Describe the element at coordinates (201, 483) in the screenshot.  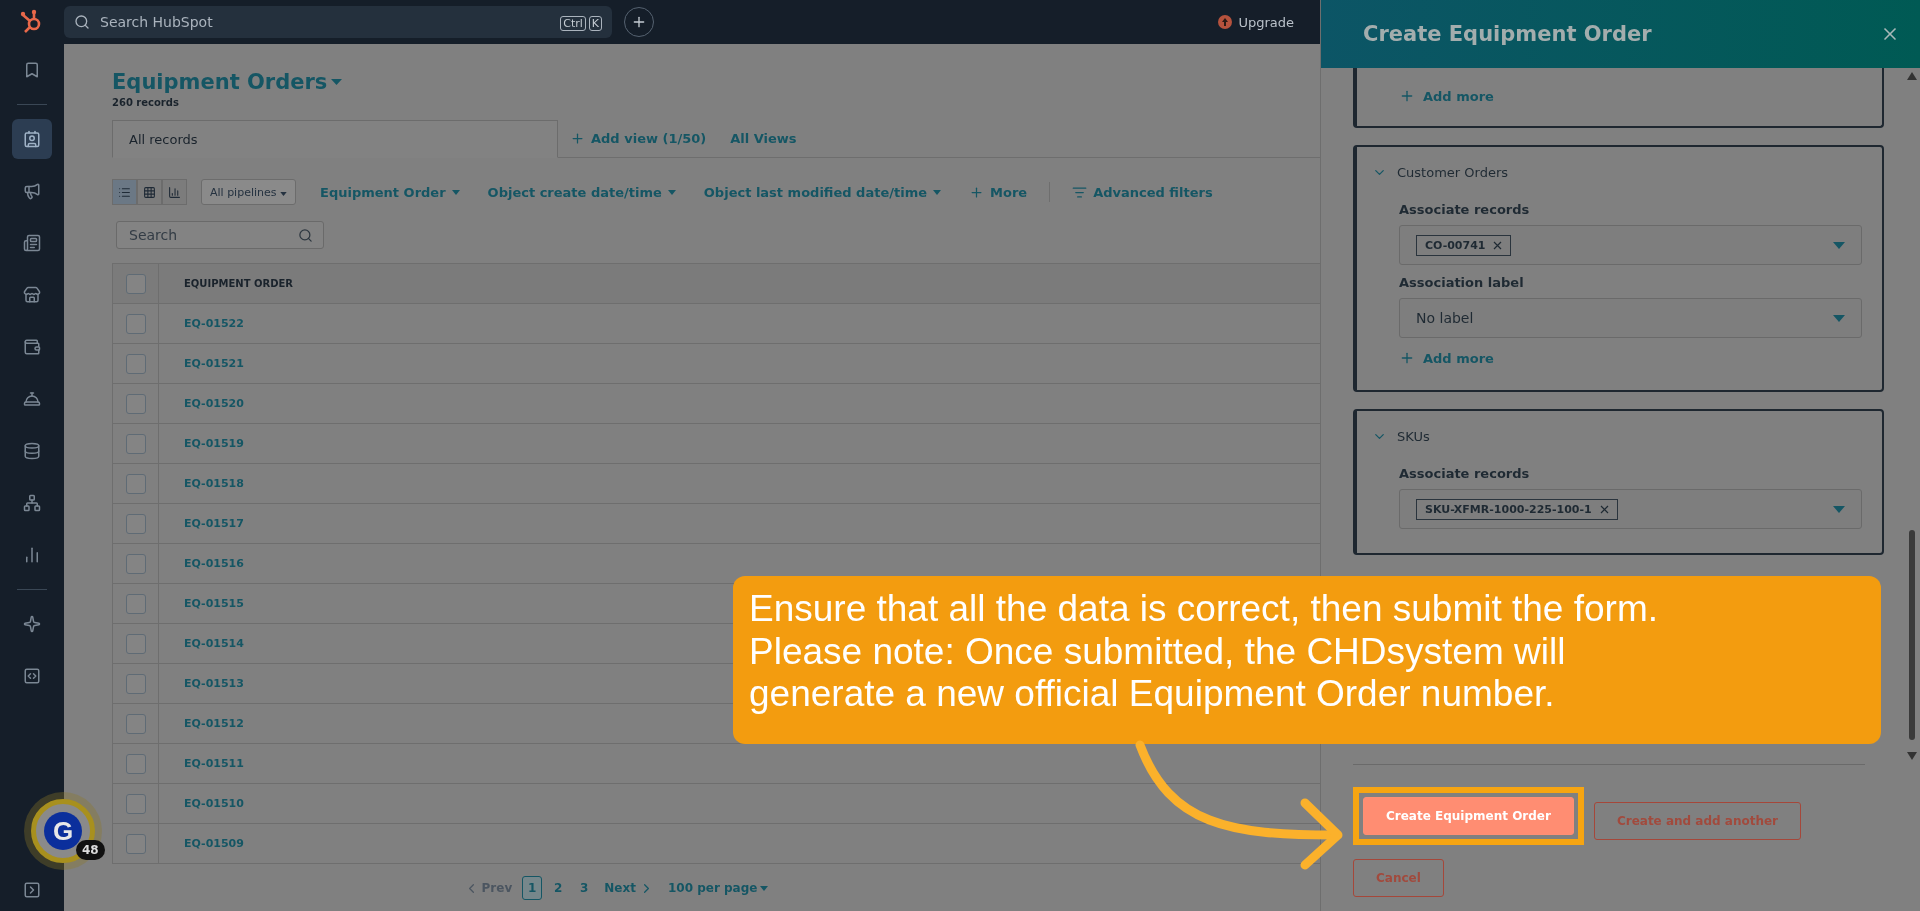
I see `record-link: EQ-01518` at that location.